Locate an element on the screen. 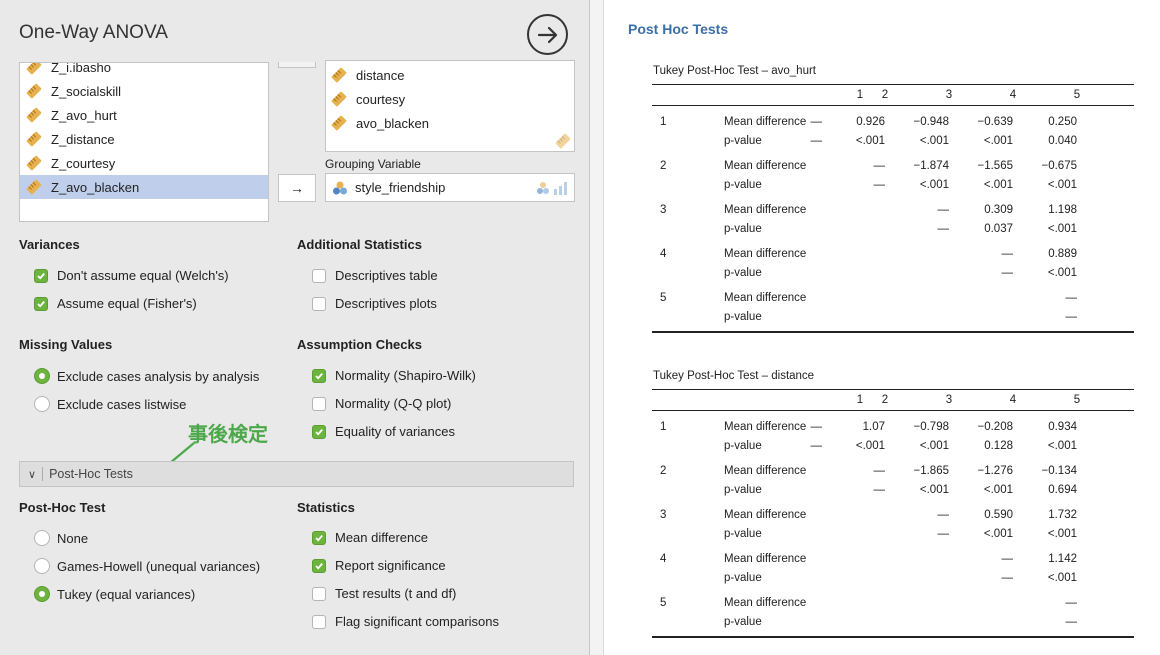  table-cell: −1.874 is located at coordinates (931, 166).